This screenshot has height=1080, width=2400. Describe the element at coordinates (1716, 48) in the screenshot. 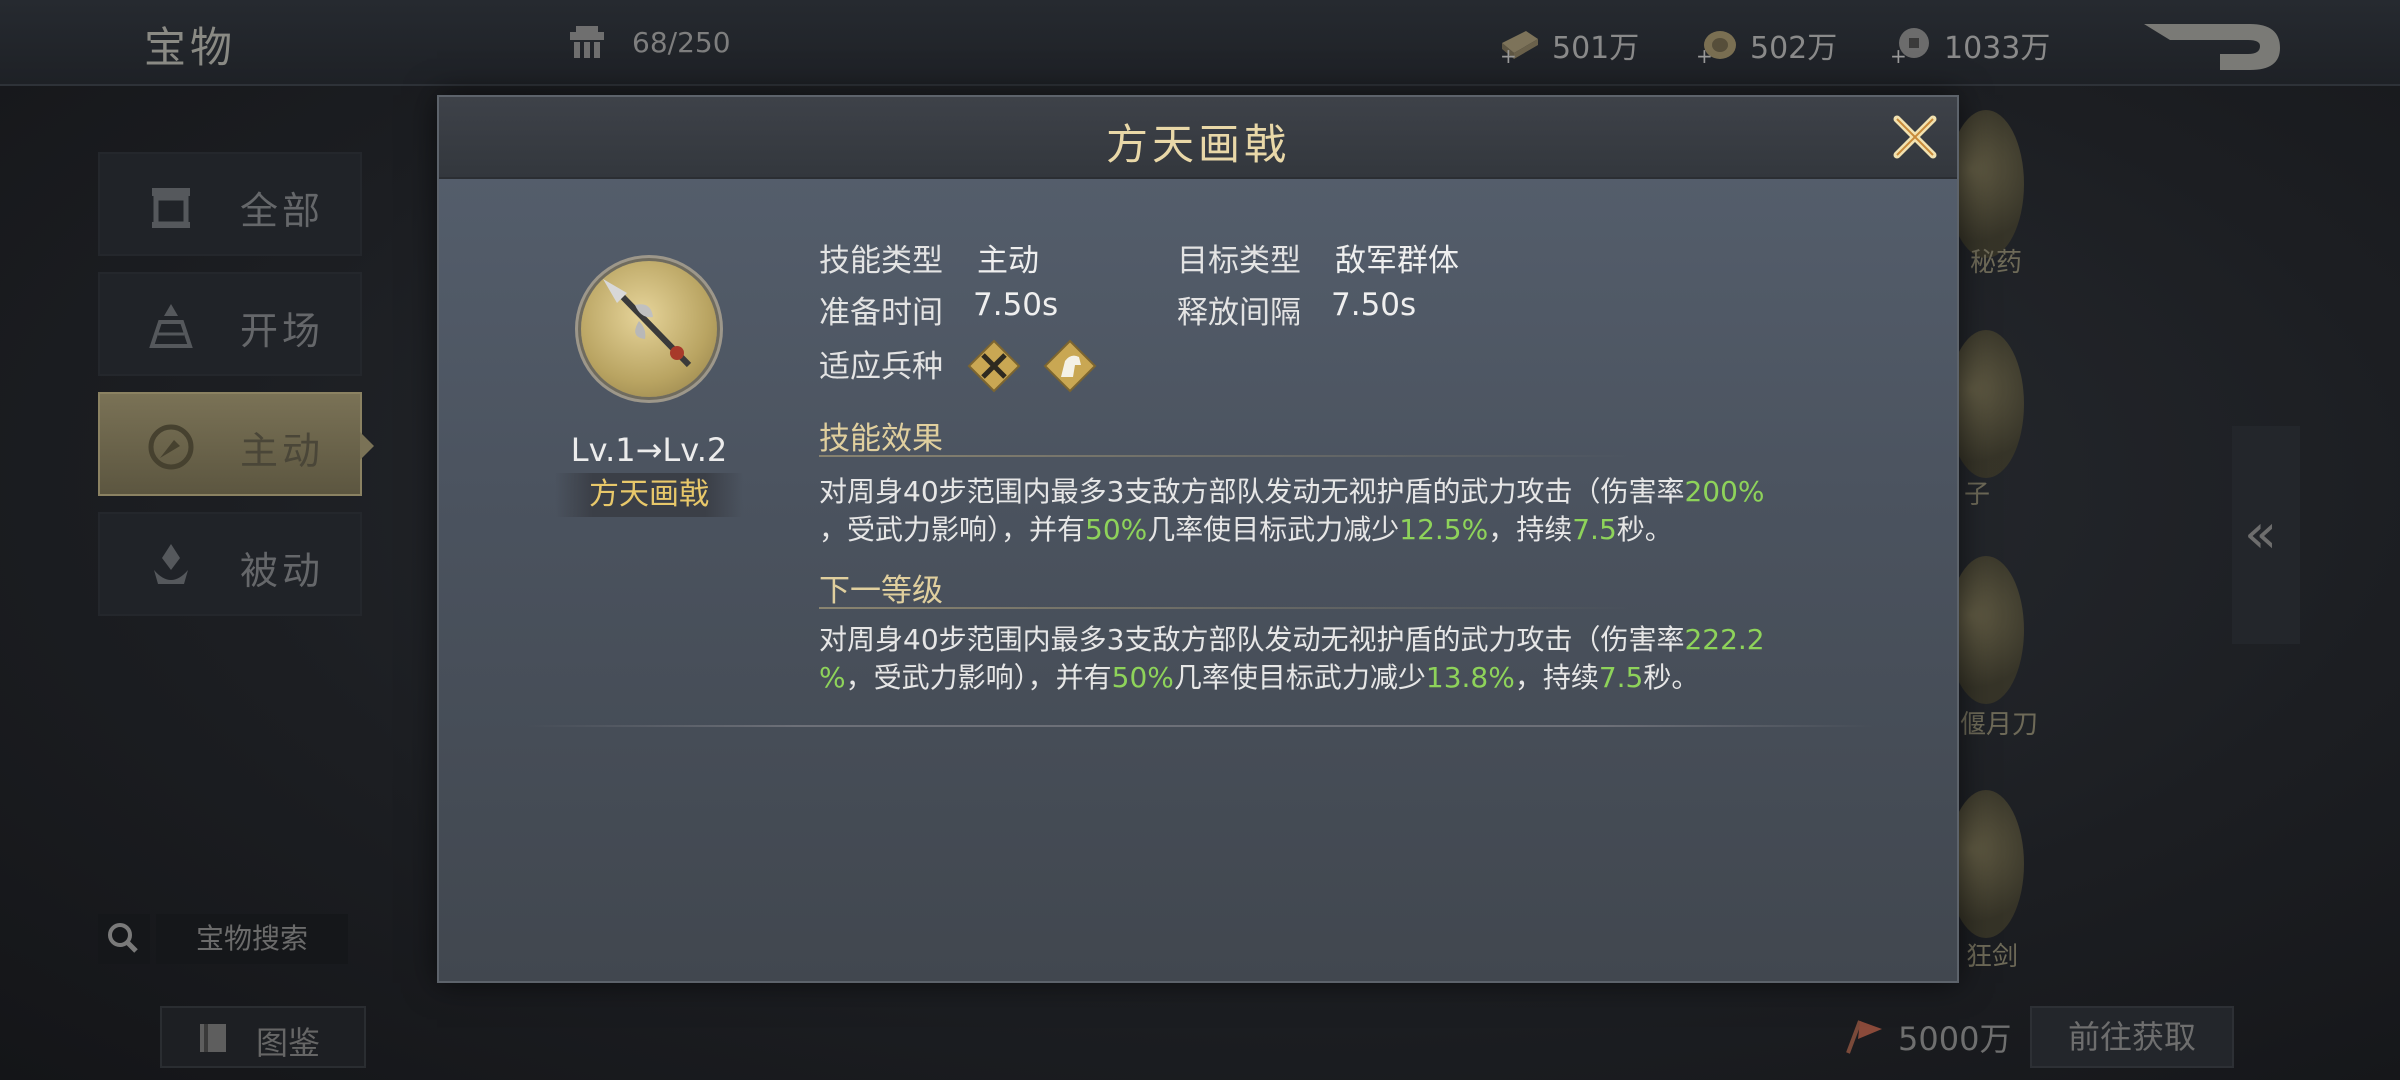

I see `coin-bag-plus-icon: +` at that location.